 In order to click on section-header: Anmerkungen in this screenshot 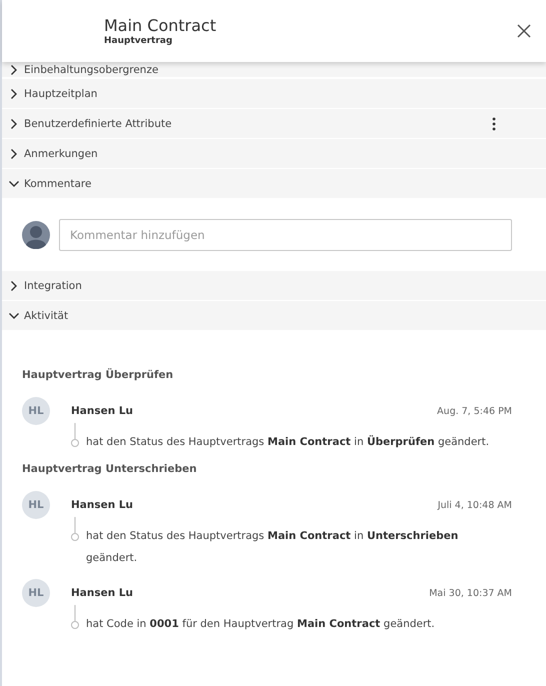, I will do `click(274, 153)`.